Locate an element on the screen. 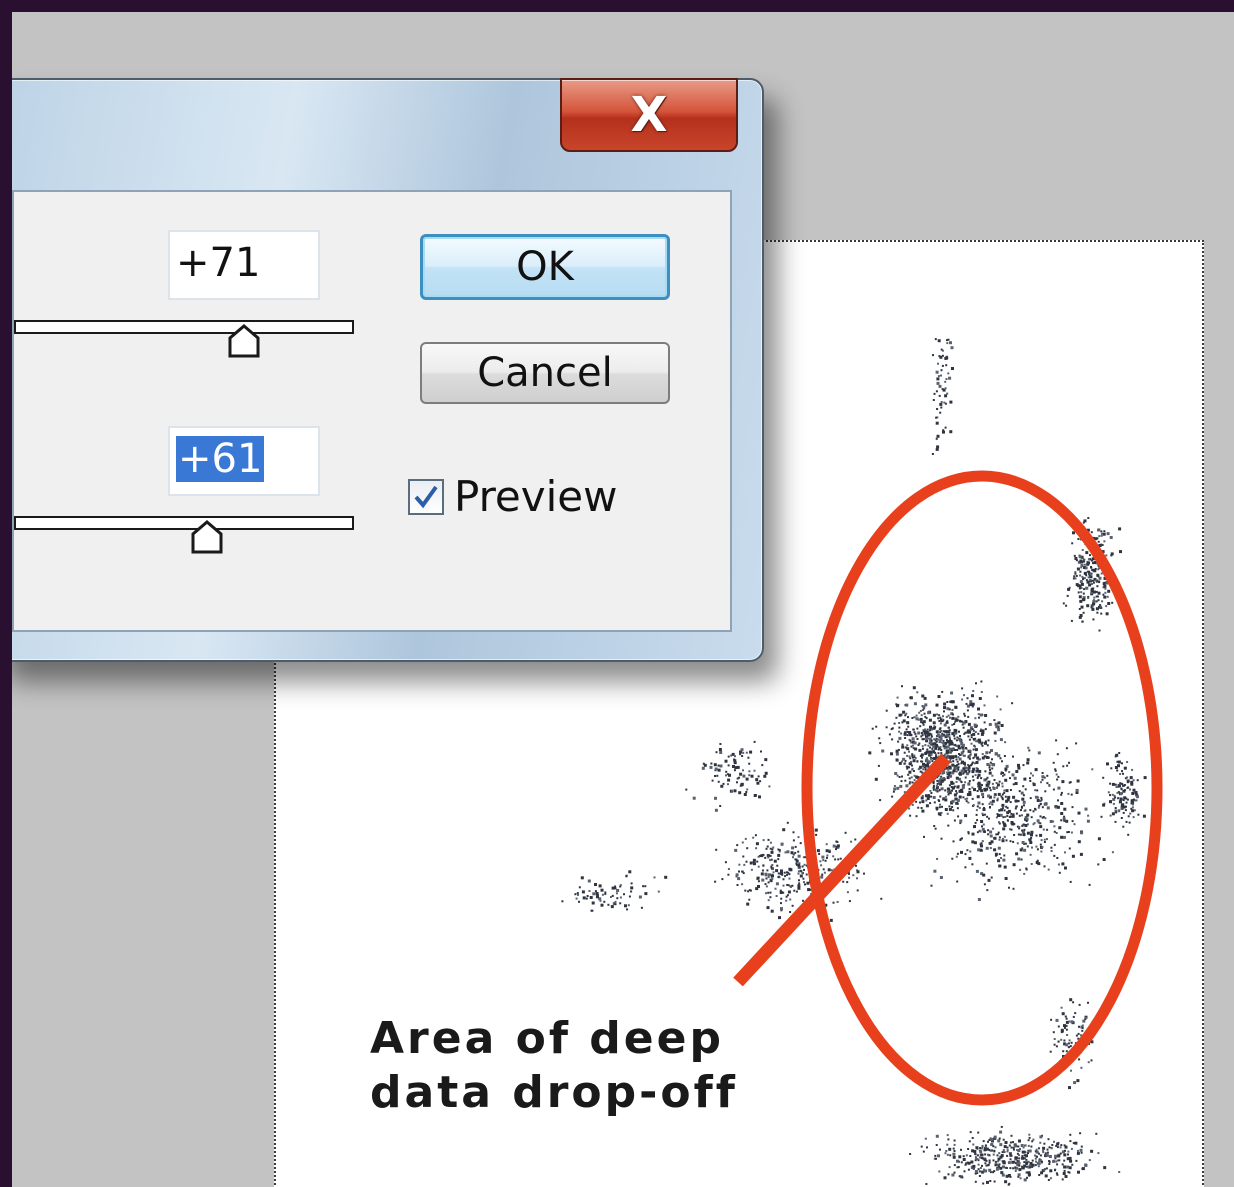  preview-option: Preview is located at coordinates (513, 496).